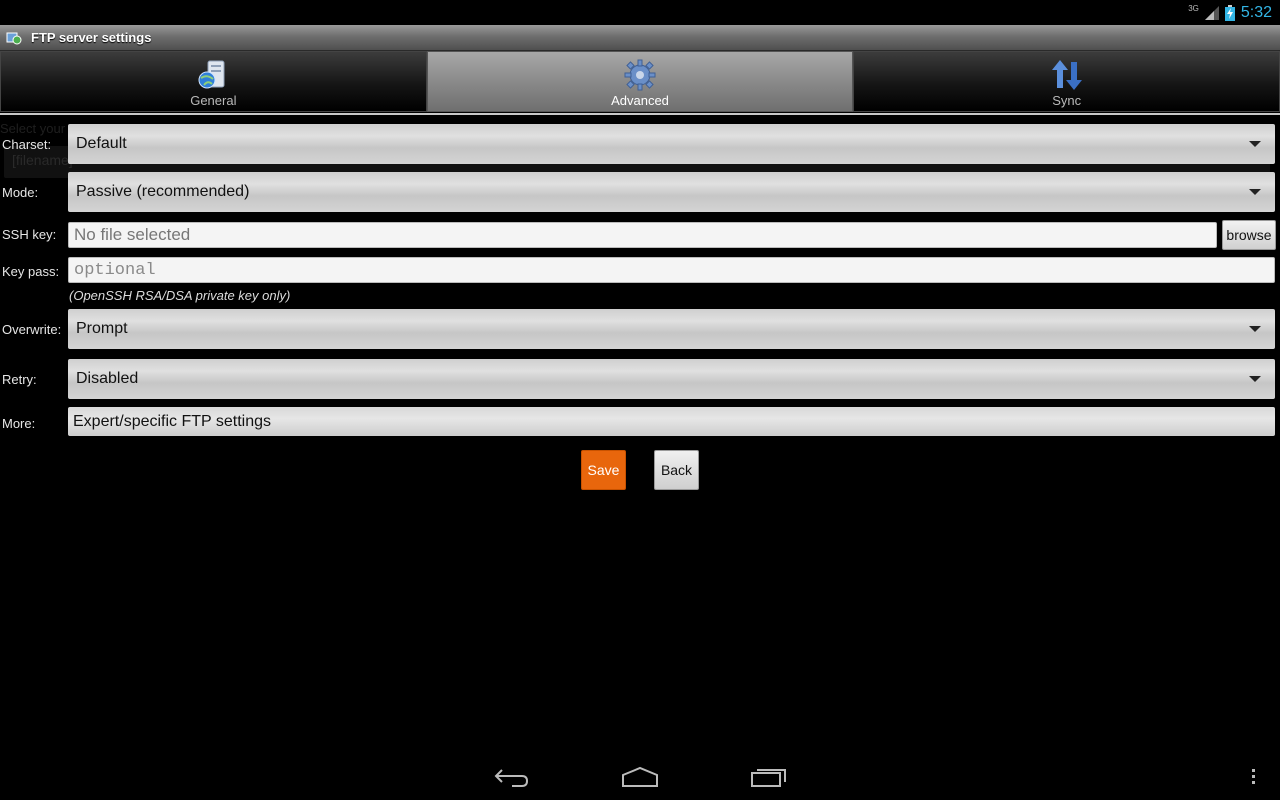  I want to click on expert-settings-button: Expert/specific FTP settings, so click(671, 421).